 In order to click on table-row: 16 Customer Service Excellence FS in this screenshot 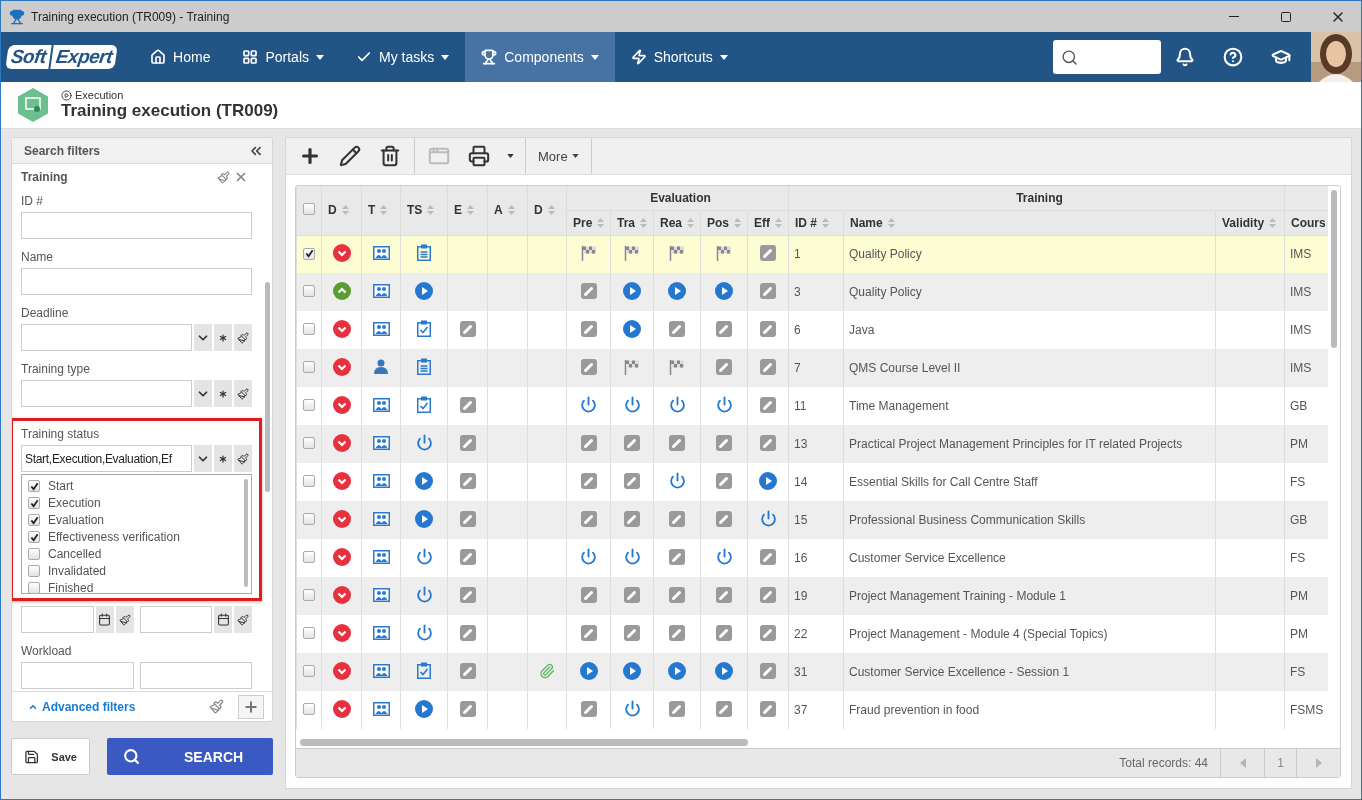, I will do `click(812, 558)`.